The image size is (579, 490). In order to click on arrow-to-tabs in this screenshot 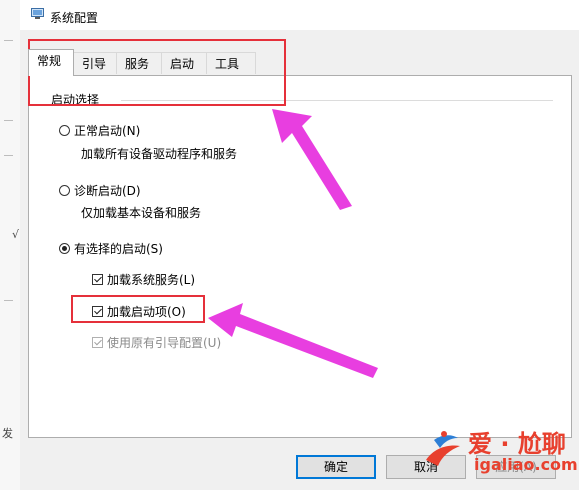, I will do `click(312, 159)`.